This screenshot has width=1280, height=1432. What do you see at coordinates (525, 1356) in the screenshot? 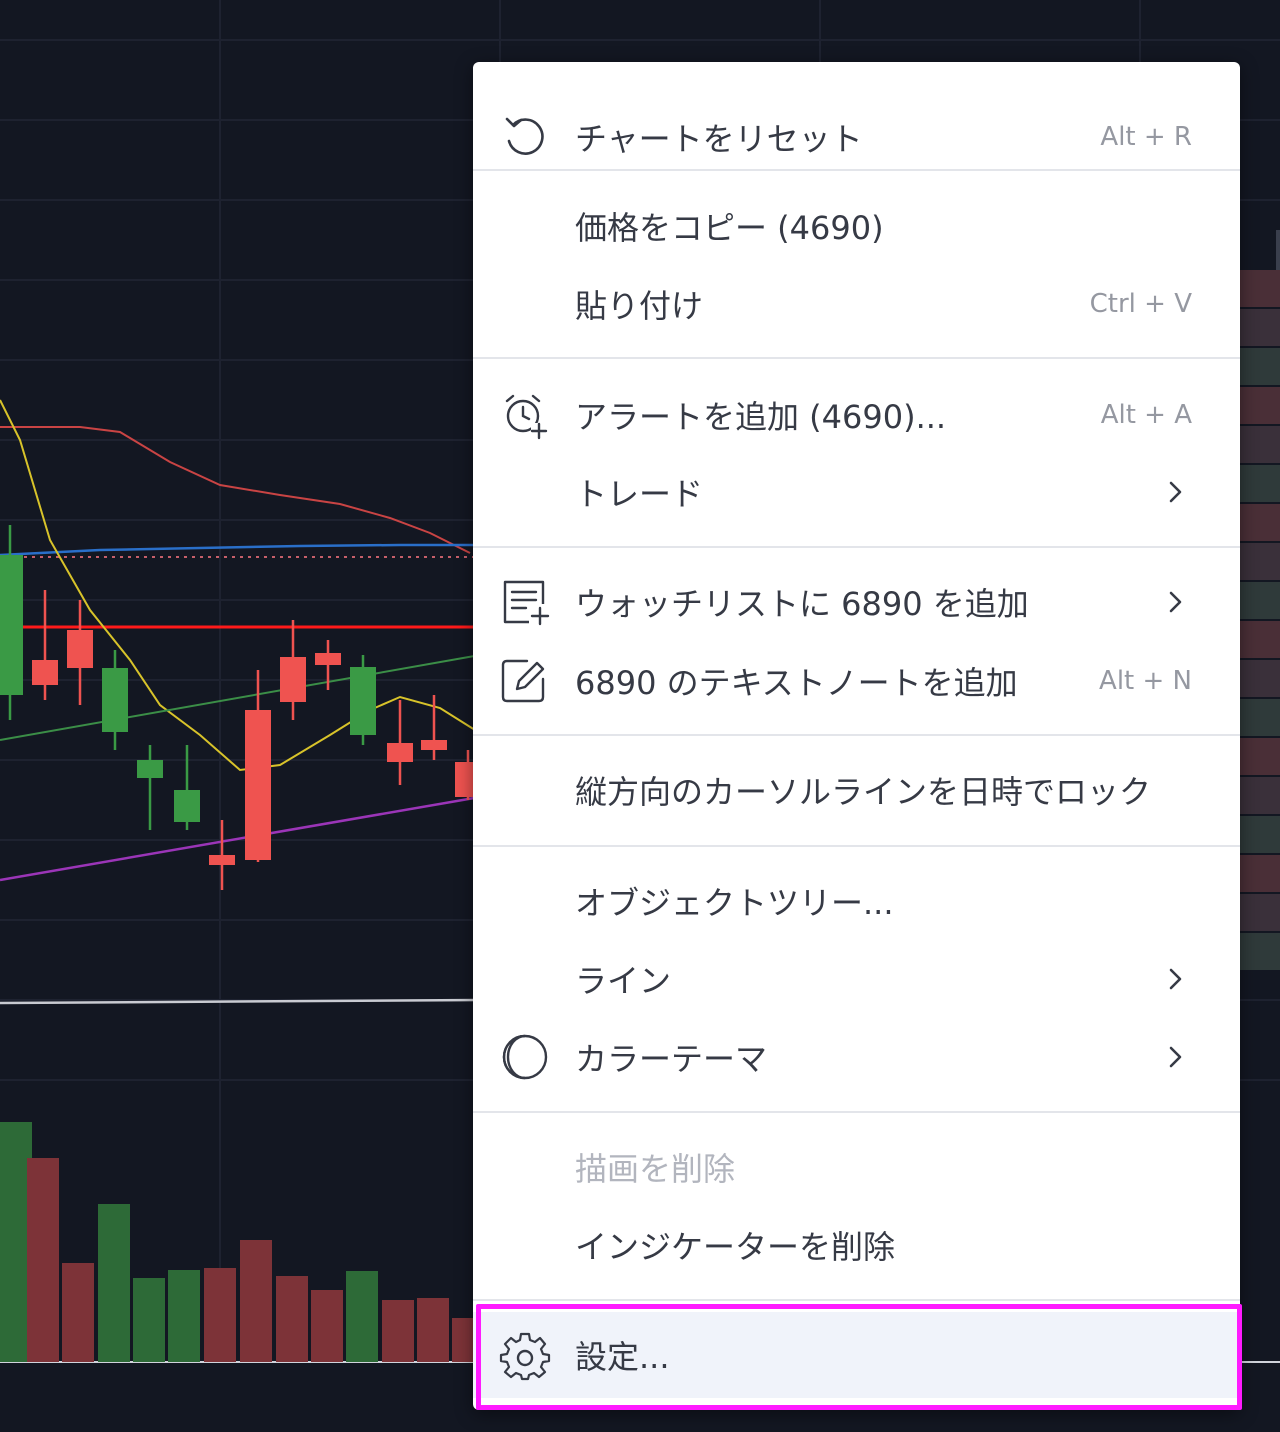
I see `gear-icon` at bounding box center [525, 1356].